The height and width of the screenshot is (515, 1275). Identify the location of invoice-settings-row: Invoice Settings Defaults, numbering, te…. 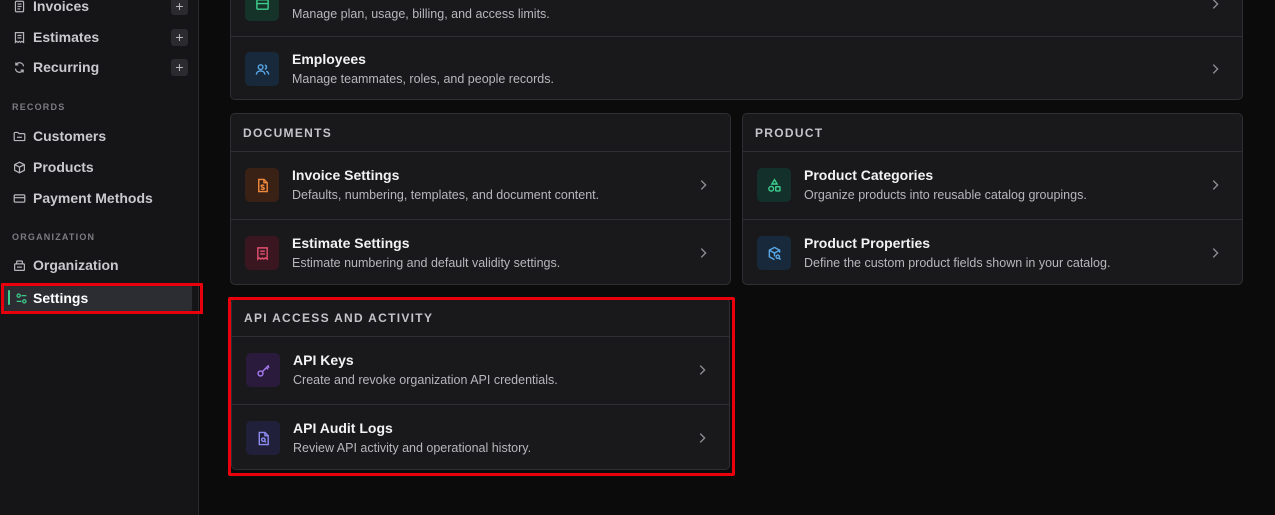
(480, 185).